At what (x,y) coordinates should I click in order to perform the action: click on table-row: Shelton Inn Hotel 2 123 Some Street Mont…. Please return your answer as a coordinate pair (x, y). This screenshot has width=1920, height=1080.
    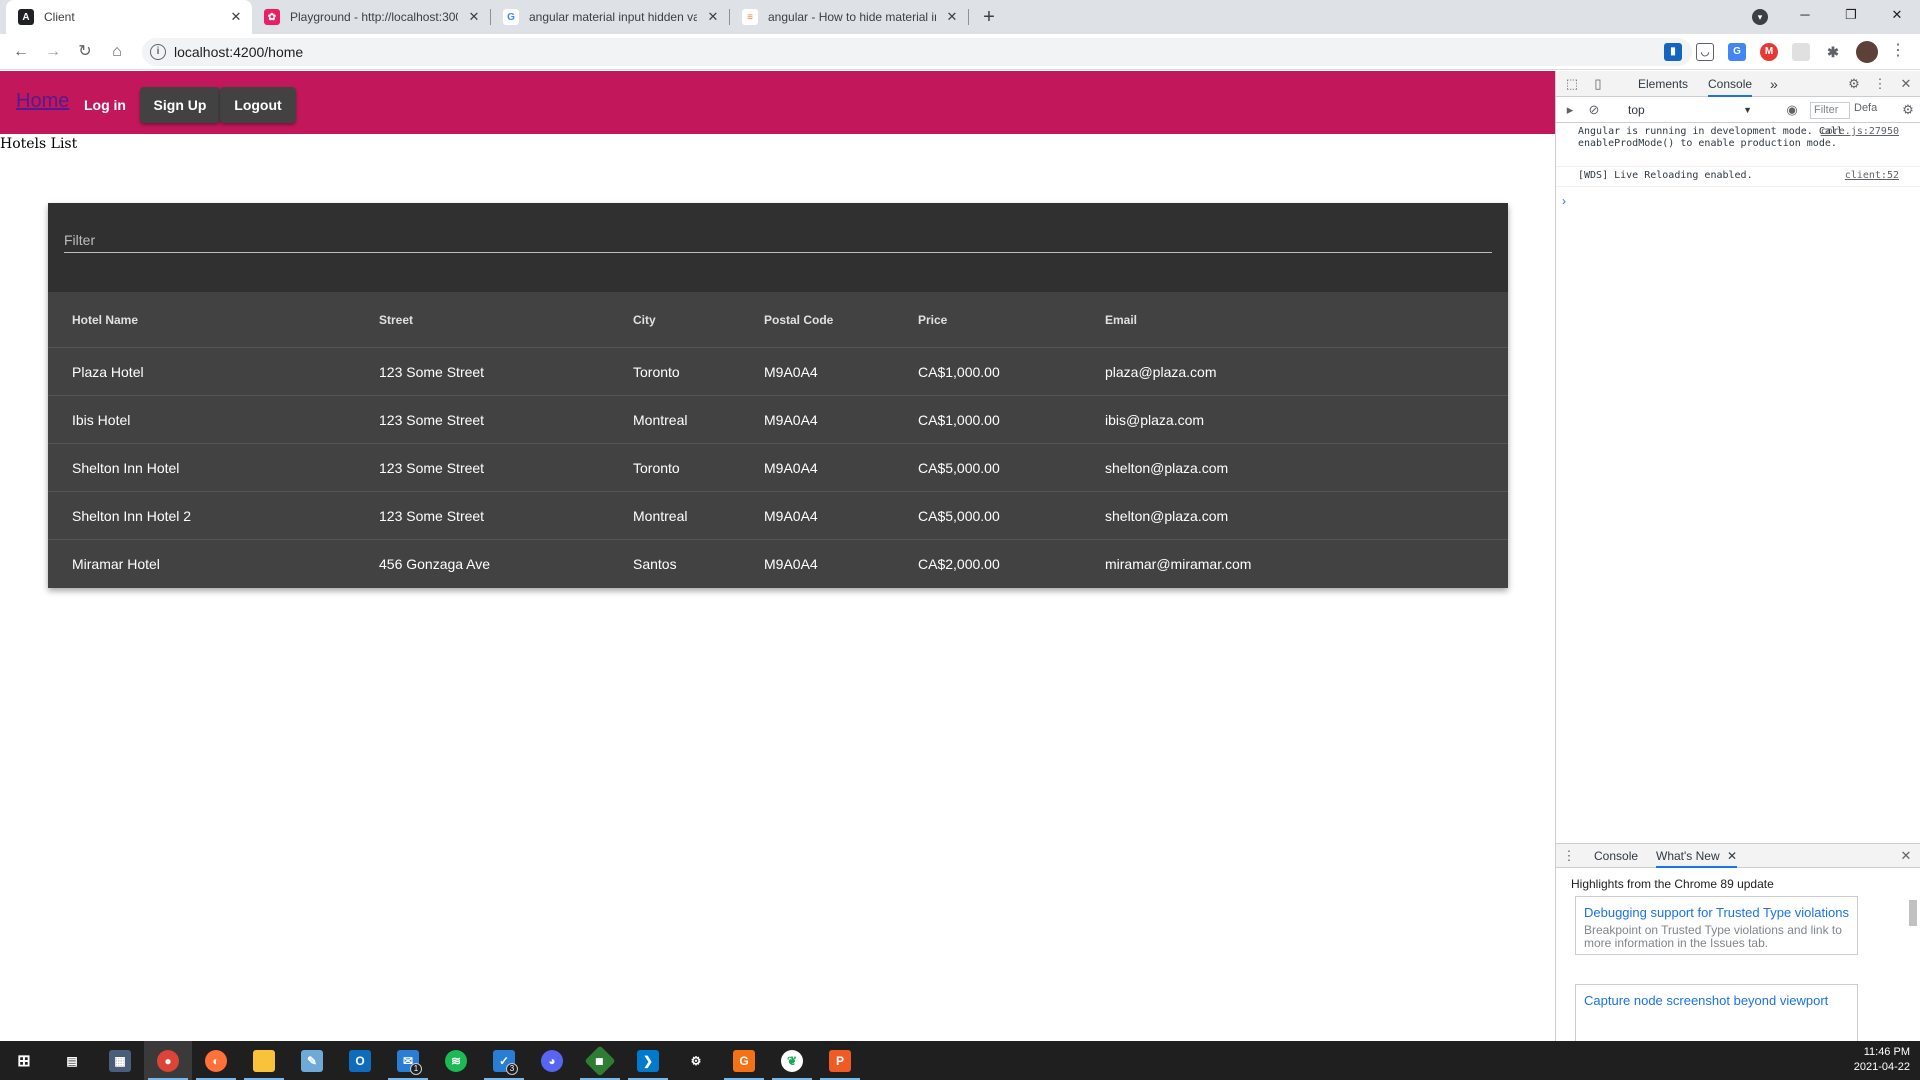
    Looking at the image, I should click on (778, 516).